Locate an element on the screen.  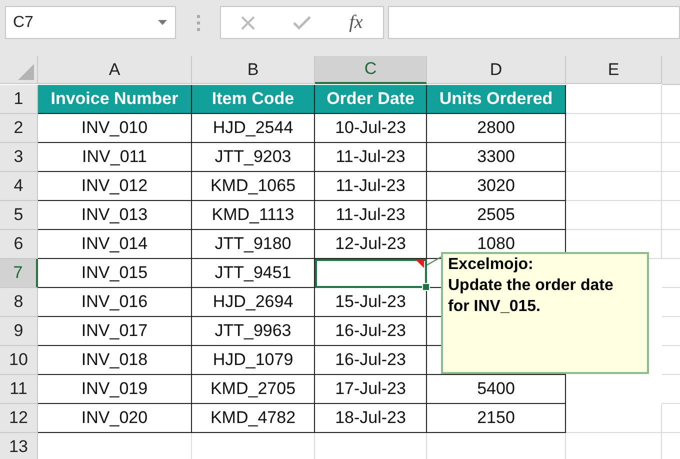
table-cell: KMD_1113 is located at coordinates (253, 215).